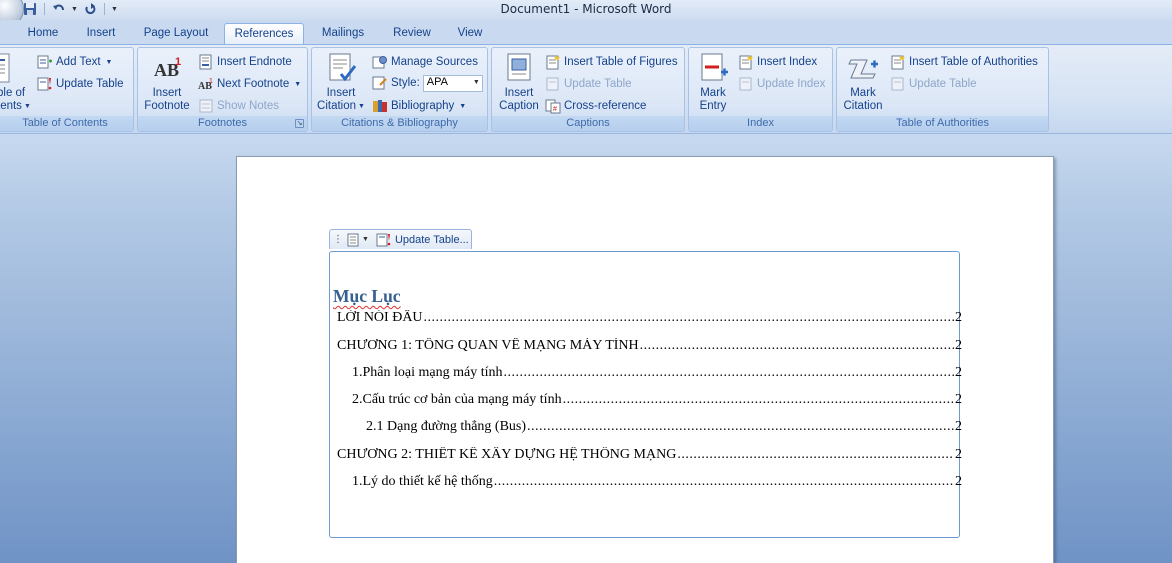 The width and height of the screenshot is (1172, 563). Describe the element at coordinates (66, 123) in the screenshot. I see `group-label-table-of-contents: Table of Contents` at that location.